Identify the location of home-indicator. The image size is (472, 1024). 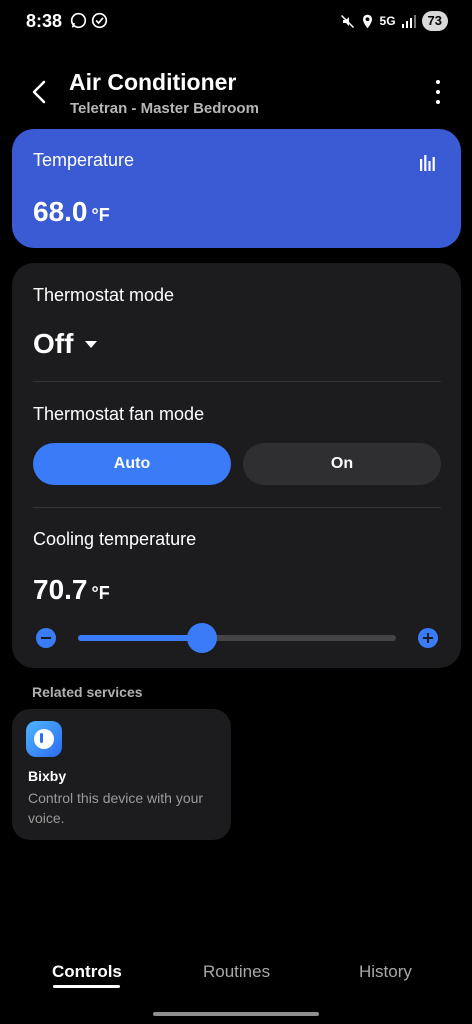
(236, 1014).